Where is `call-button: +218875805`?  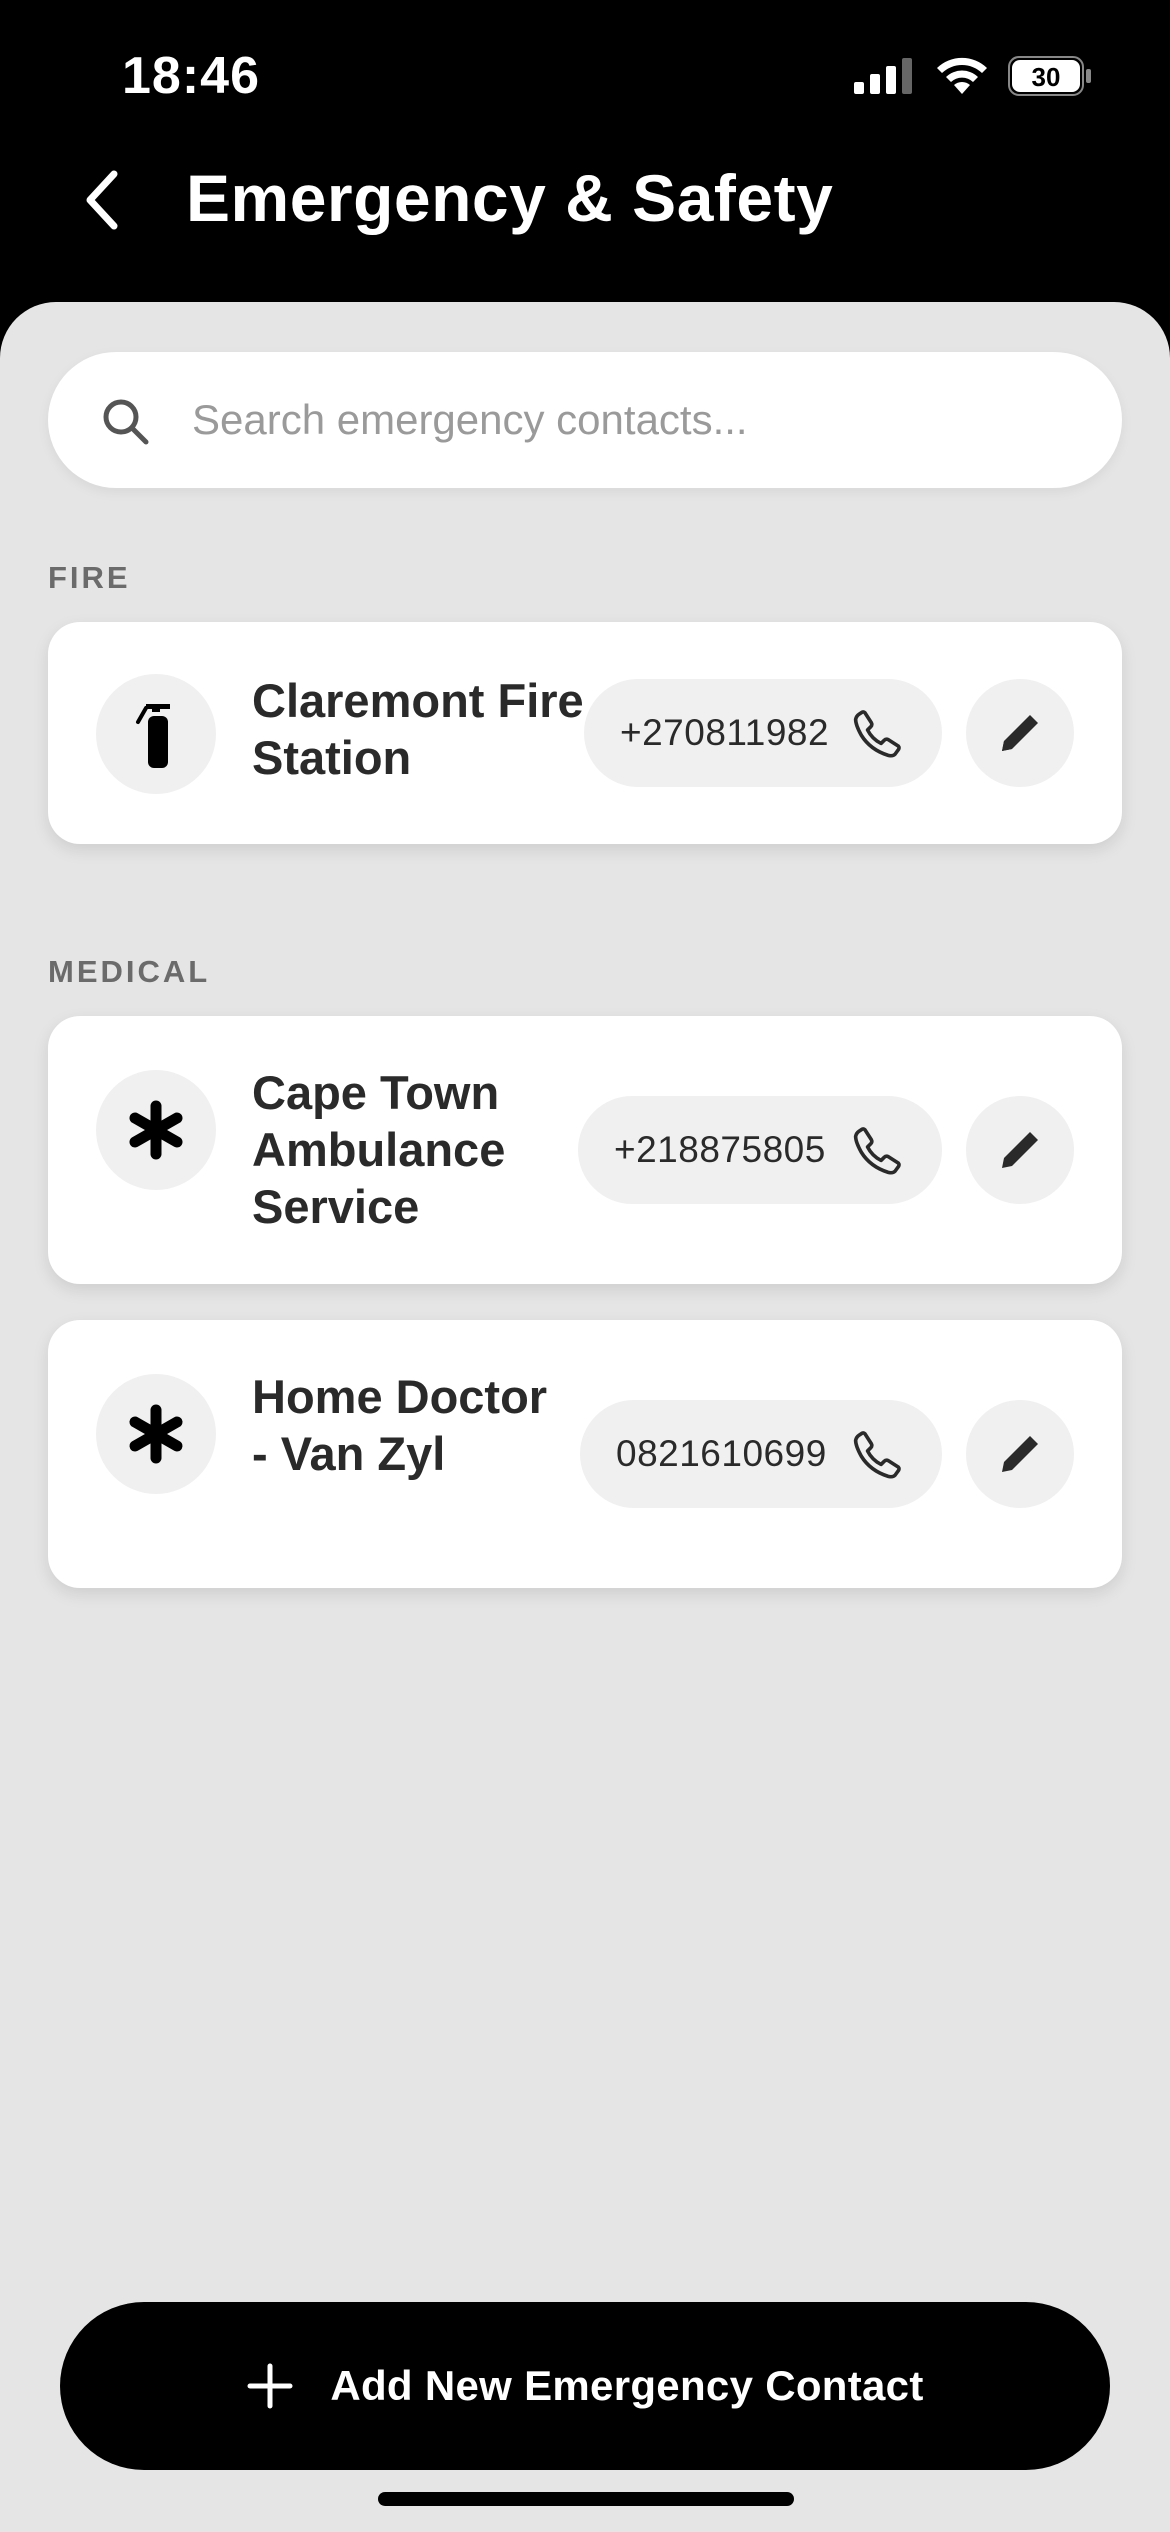 call-button: +218875805 is located at coordinates (760, 1150).